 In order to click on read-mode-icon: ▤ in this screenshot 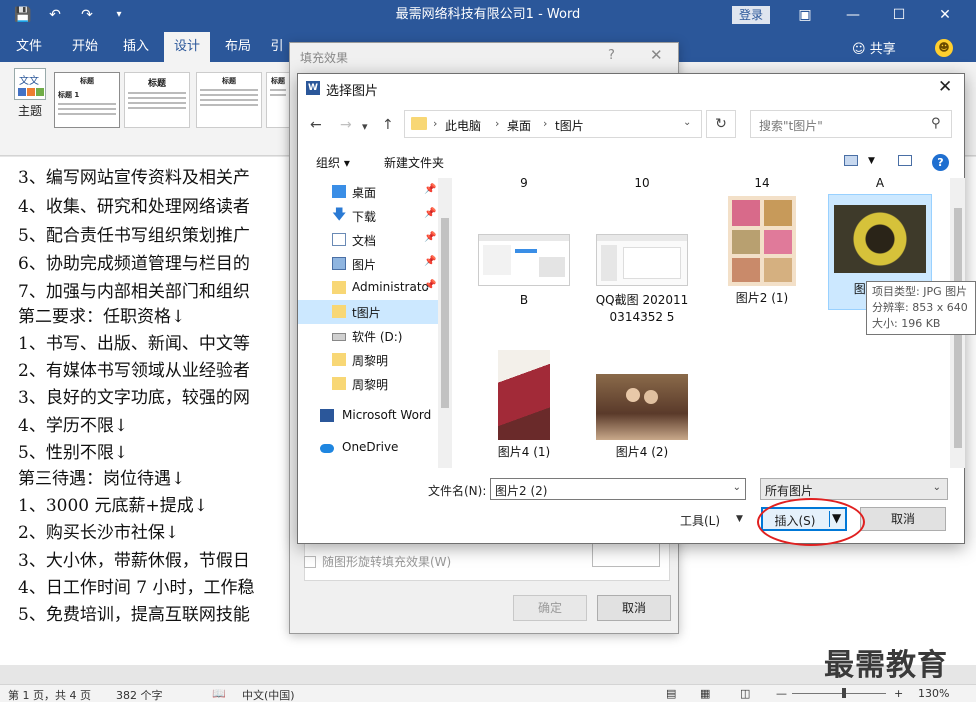, I will do `click(671, 693)`.